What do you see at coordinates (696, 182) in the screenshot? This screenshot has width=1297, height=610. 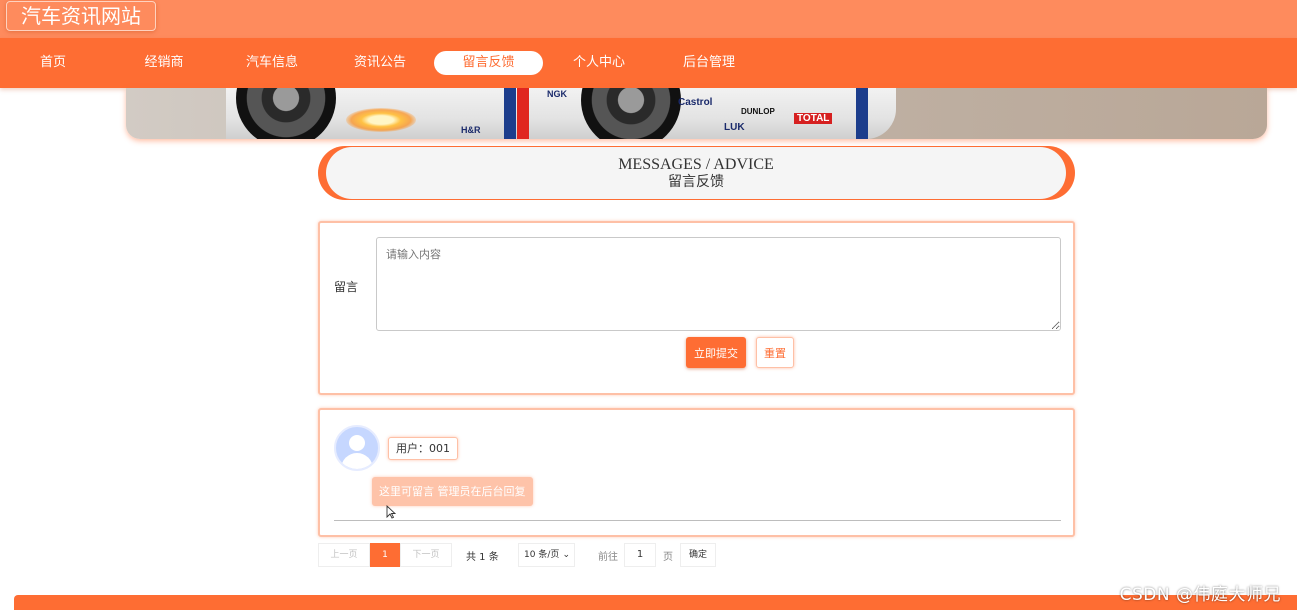 I see `section-title-zh: 留言反馈` at bounding box center [696, 182].